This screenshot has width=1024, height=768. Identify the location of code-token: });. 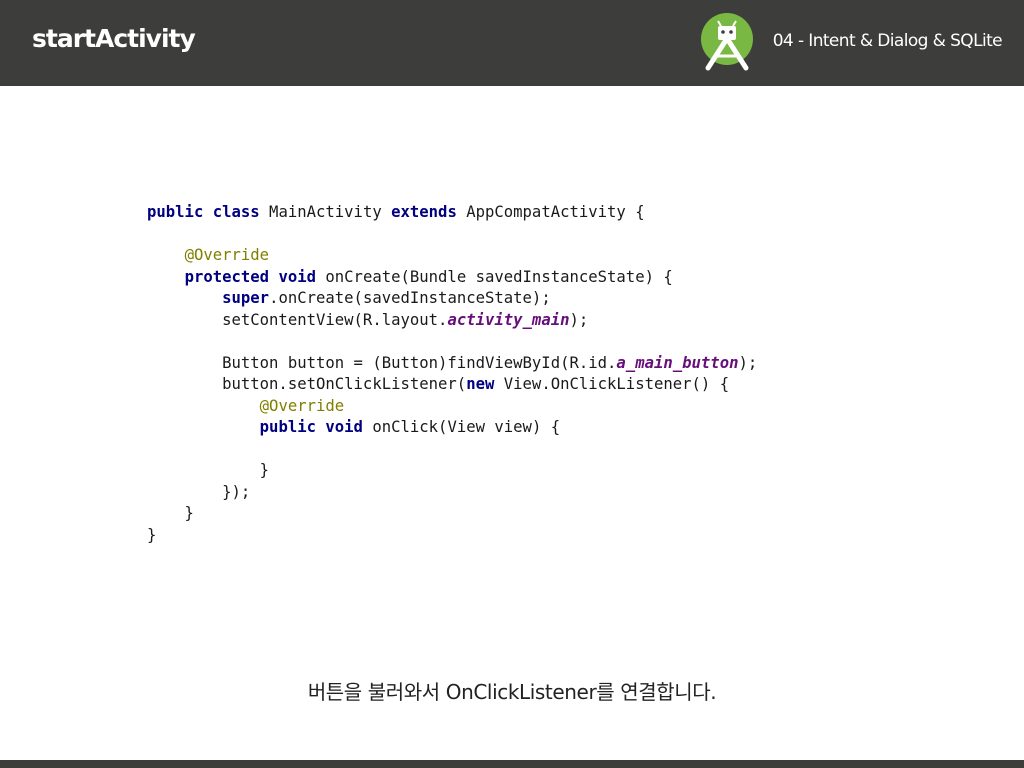
(199, 491).